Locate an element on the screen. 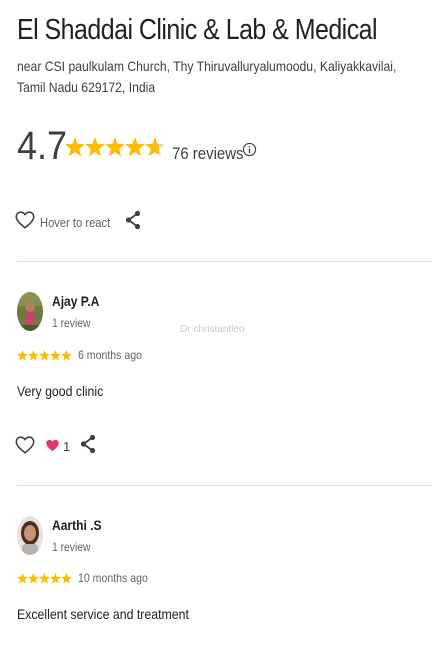  star-partial-icon is located at coordinates (155, 147).